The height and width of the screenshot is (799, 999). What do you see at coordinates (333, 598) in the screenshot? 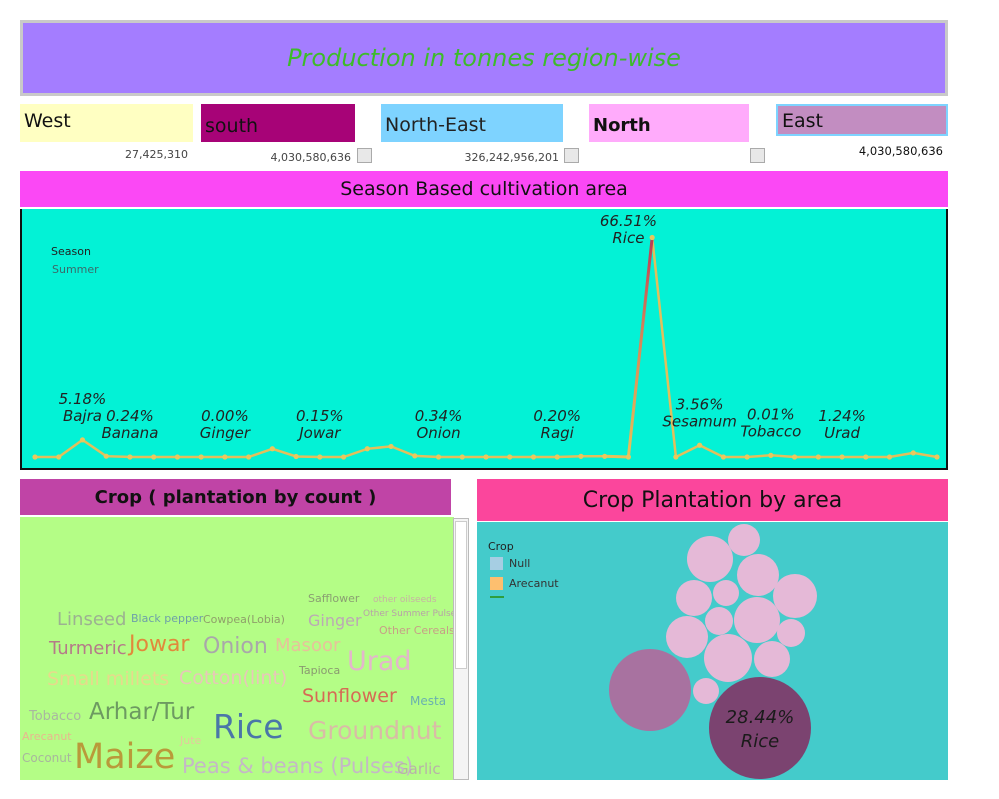
I see `crop-word: Safflower` at bounding box center [333, 598].